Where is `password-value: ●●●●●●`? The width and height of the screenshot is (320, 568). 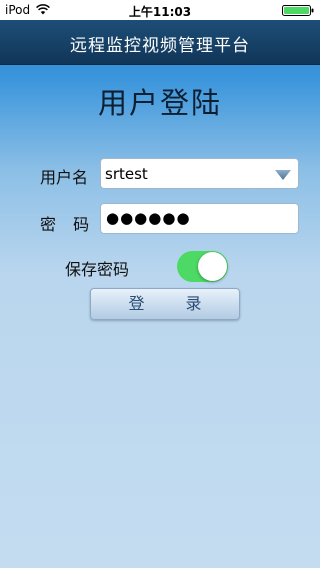
password-value: ●●●●●● is located at coordinates (148, 218).